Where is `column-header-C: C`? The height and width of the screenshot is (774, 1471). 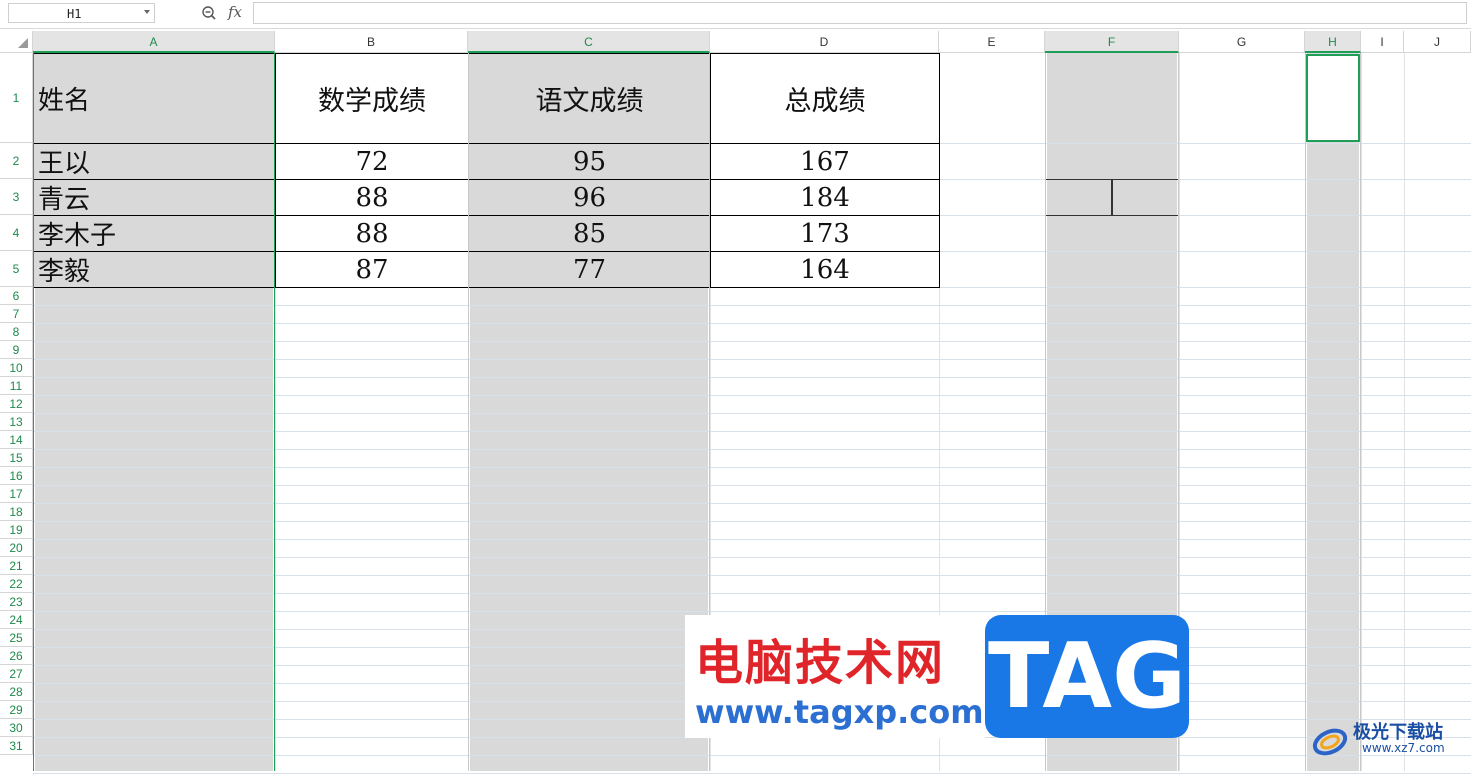
column-header-C: C is located at coordinates (589, 42).